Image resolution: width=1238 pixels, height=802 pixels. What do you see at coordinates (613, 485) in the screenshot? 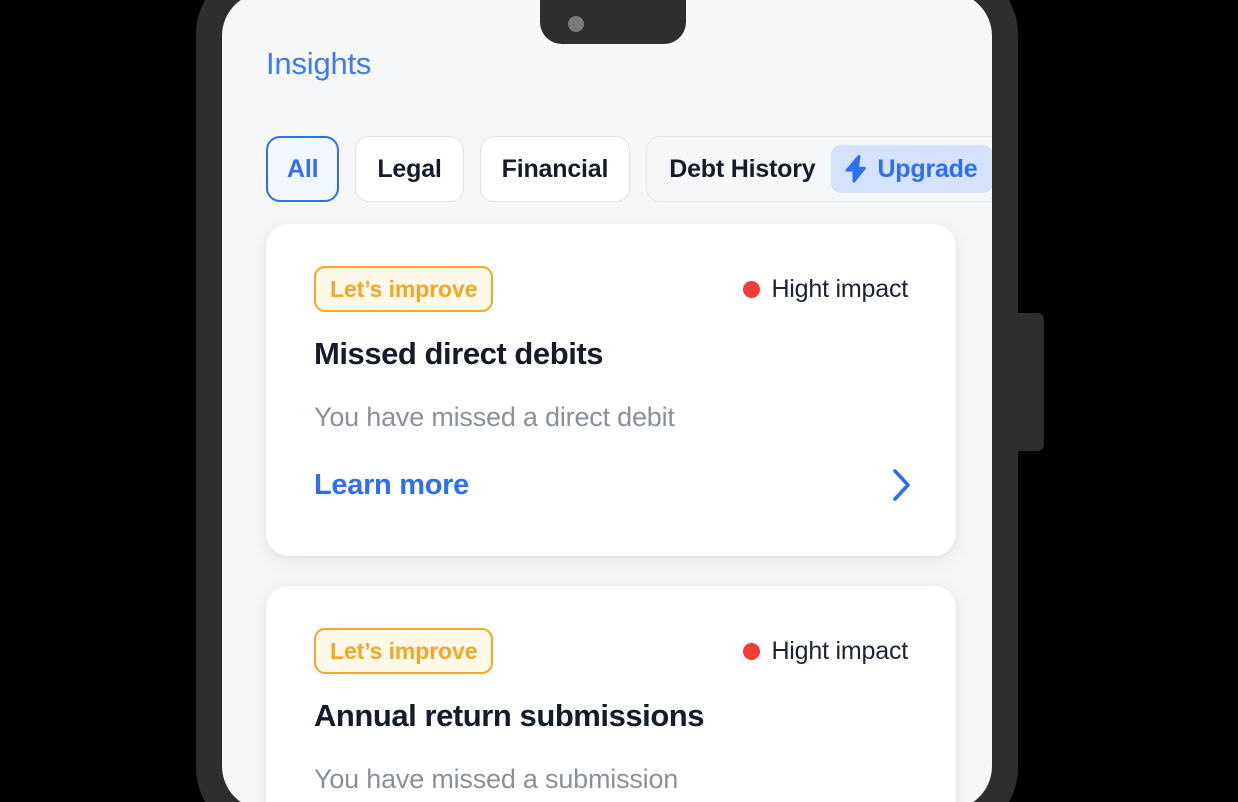
I see `card-footer: Learn more` at bounding box center [613, 485].